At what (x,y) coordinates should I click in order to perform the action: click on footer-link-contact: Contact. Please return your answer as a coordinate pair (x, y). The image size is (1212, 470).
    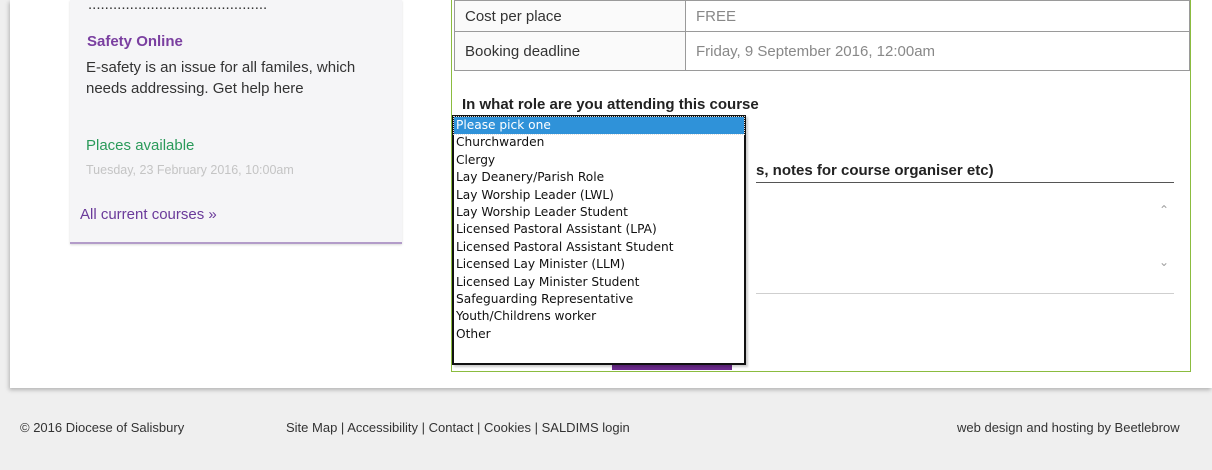
    Looking at the image, I should click on (451, 427).